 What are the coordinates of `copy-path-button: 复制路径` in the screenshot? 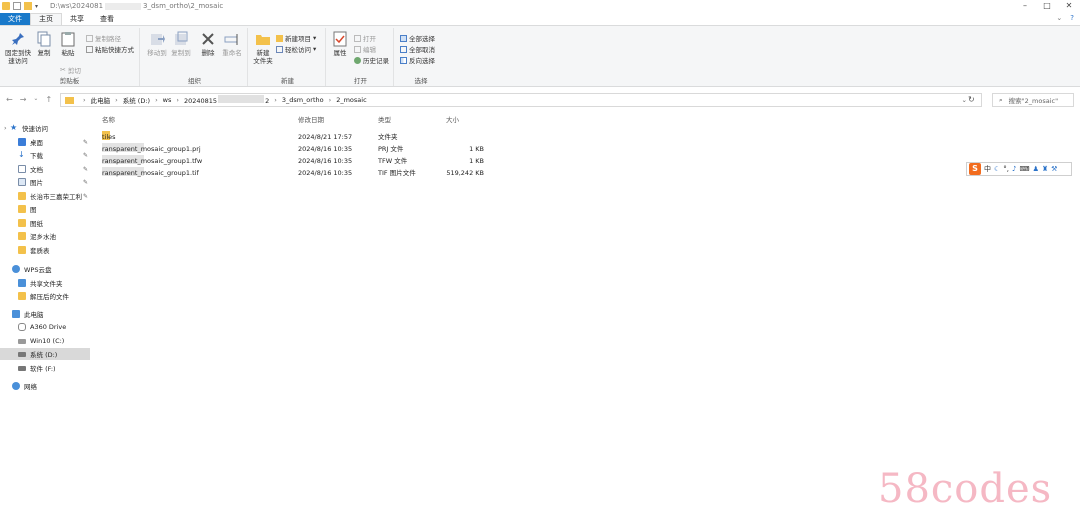 It's located at (103, 38).